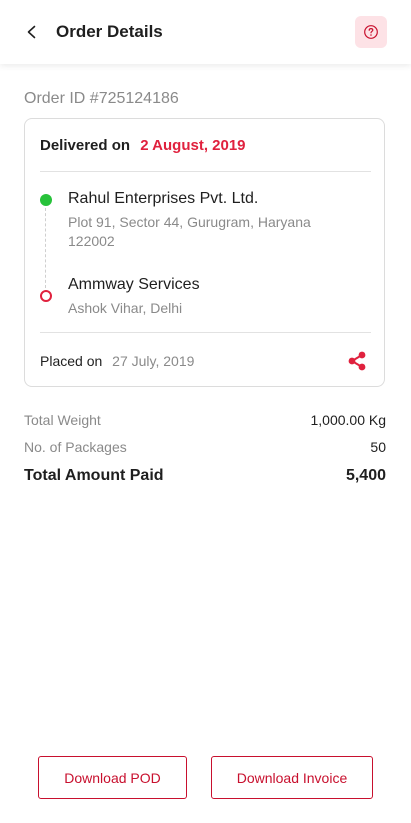 This screenshot has width=411, height=823. What do you see at coordinates (193, 145) in the screenshot?
I see `delivered-date: 2 August, 2019` at bounding box center [193, 145].